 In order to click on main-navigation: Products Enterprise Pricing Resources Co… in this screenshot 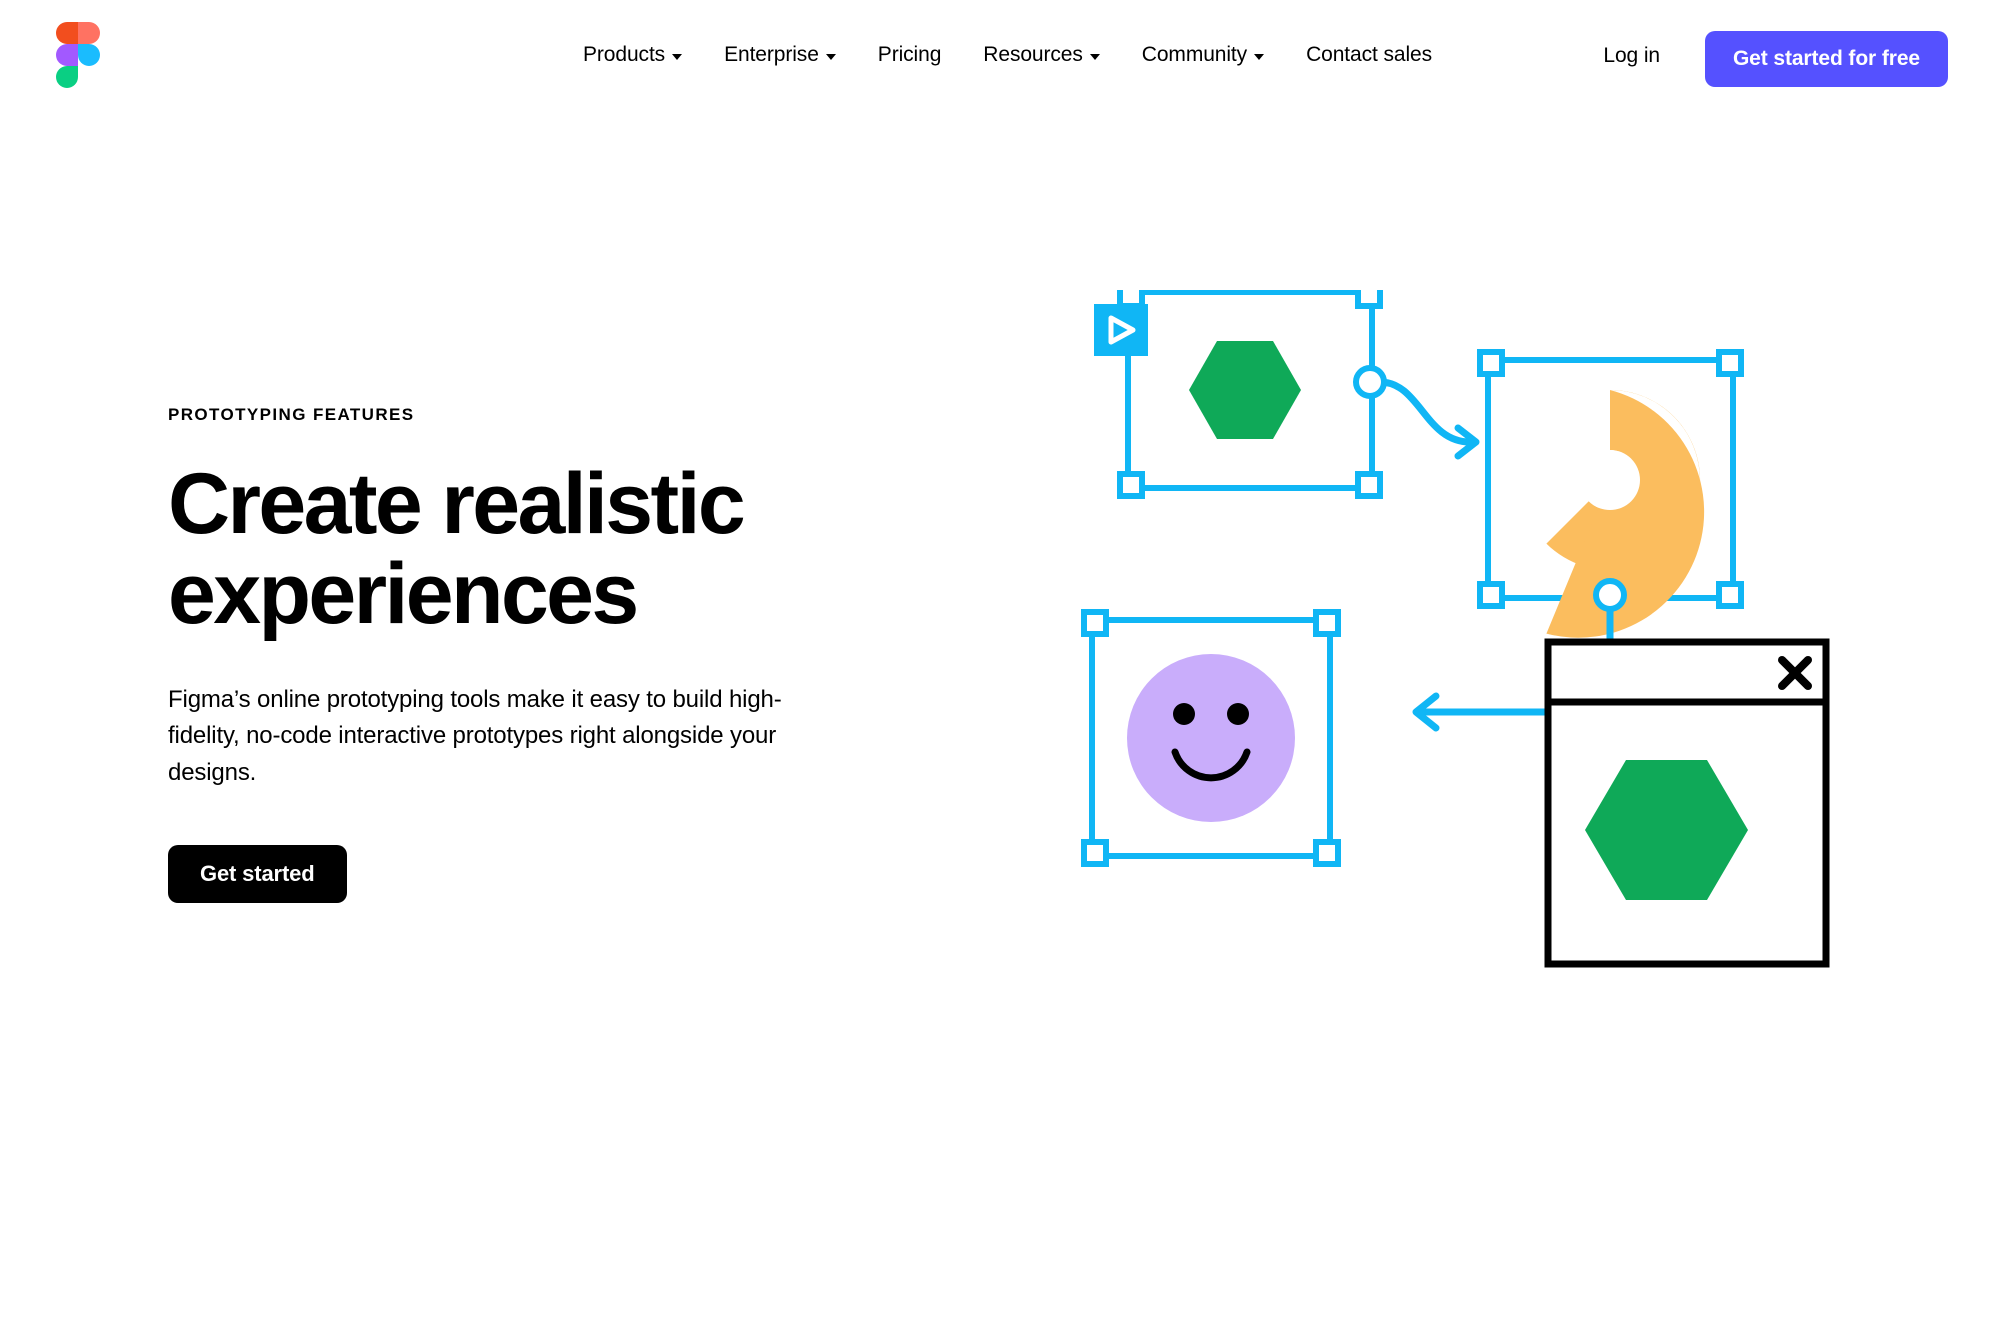, I will do `click(1007, 54)`.